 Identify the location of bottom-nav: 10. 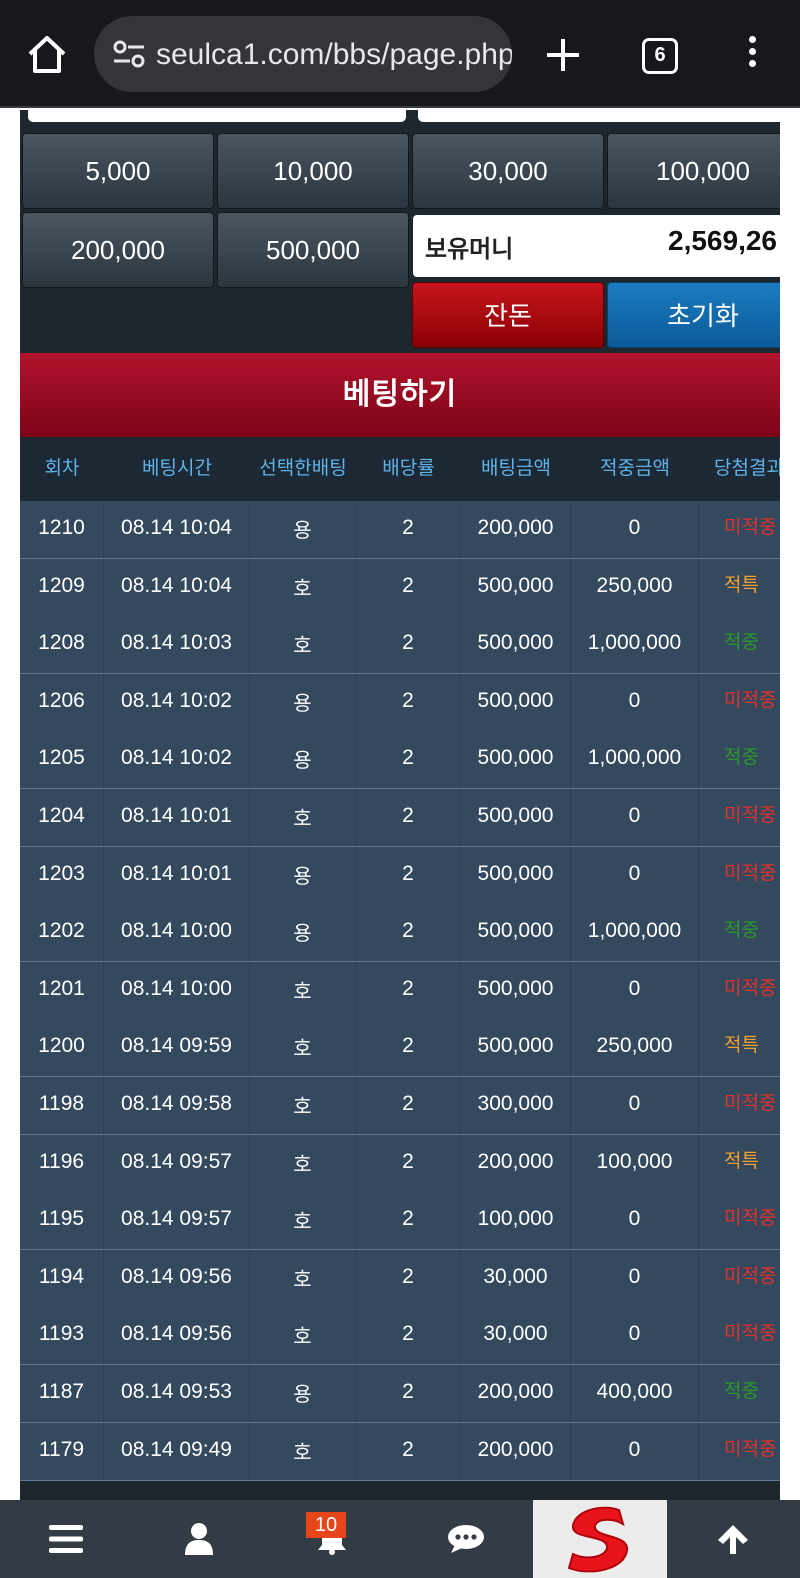
(400, 1539).